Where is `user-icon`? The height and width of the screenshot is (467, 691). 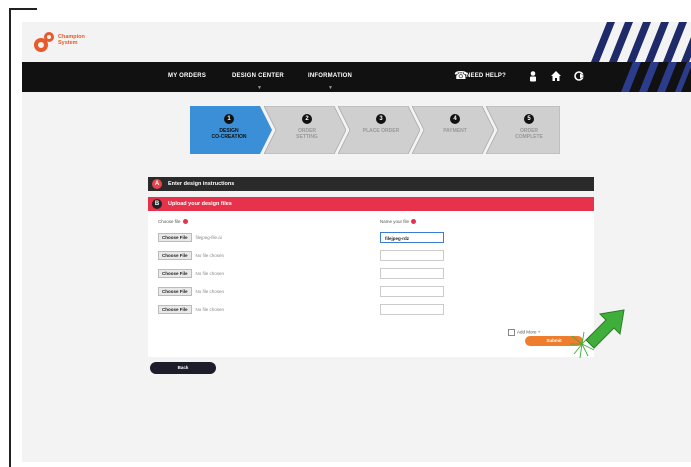
user-icon is located at coordinates (533, 76).